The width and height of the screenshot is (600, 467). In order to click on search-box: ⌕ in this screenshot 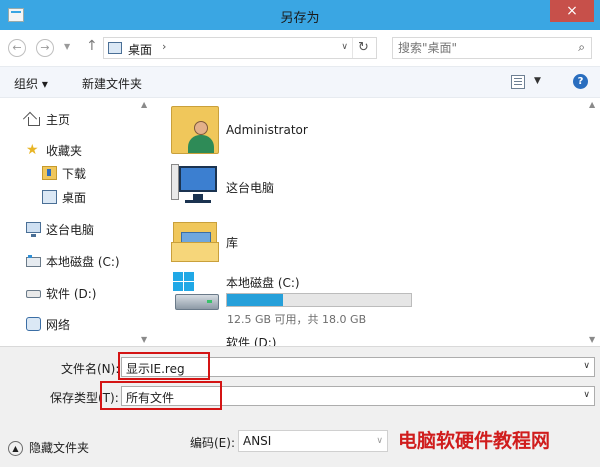, I will do `click(492, 48)`.